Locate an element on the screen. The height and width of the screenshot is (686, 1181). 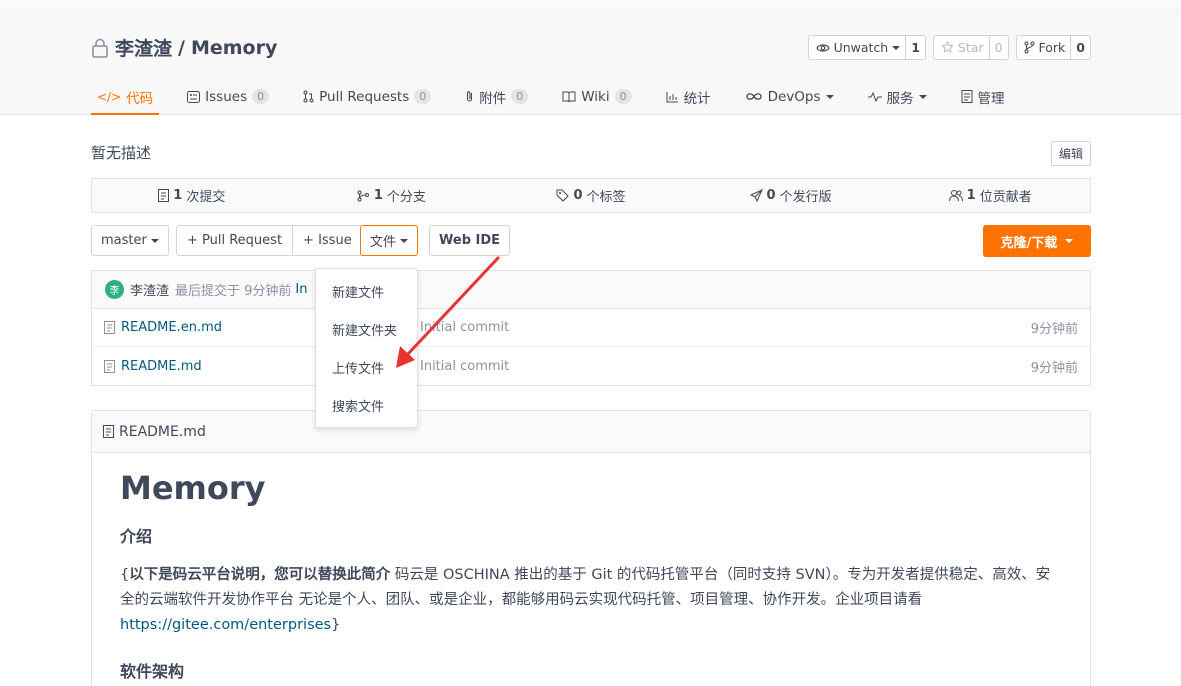
tab-manage: 管理 is located at coordinates (983, 97).